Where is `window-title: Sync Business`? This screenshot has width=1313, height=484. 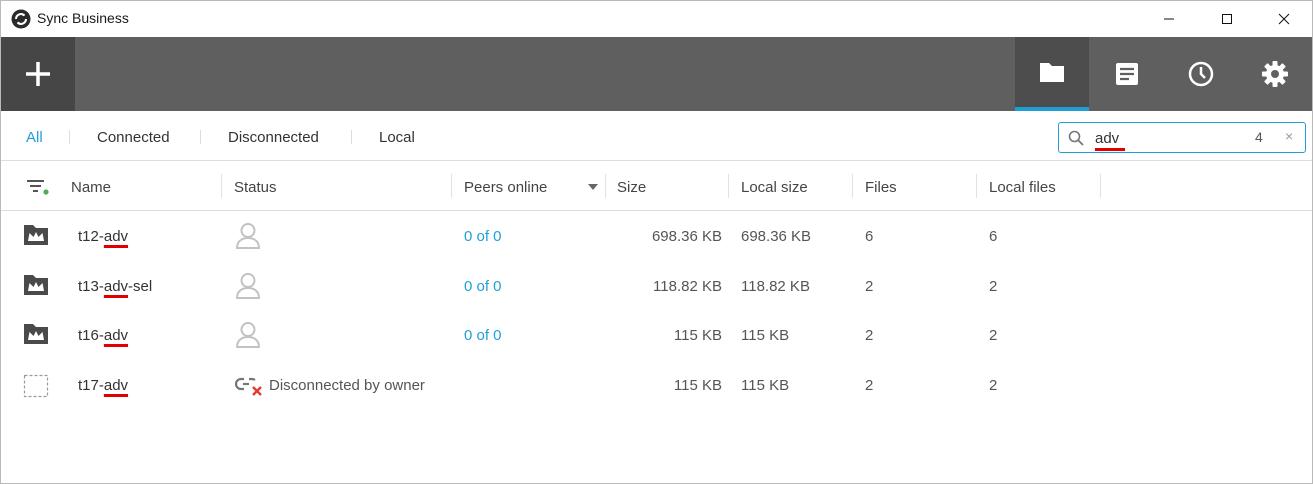 window-title: Sync Business is located at coordinates (83, 18).